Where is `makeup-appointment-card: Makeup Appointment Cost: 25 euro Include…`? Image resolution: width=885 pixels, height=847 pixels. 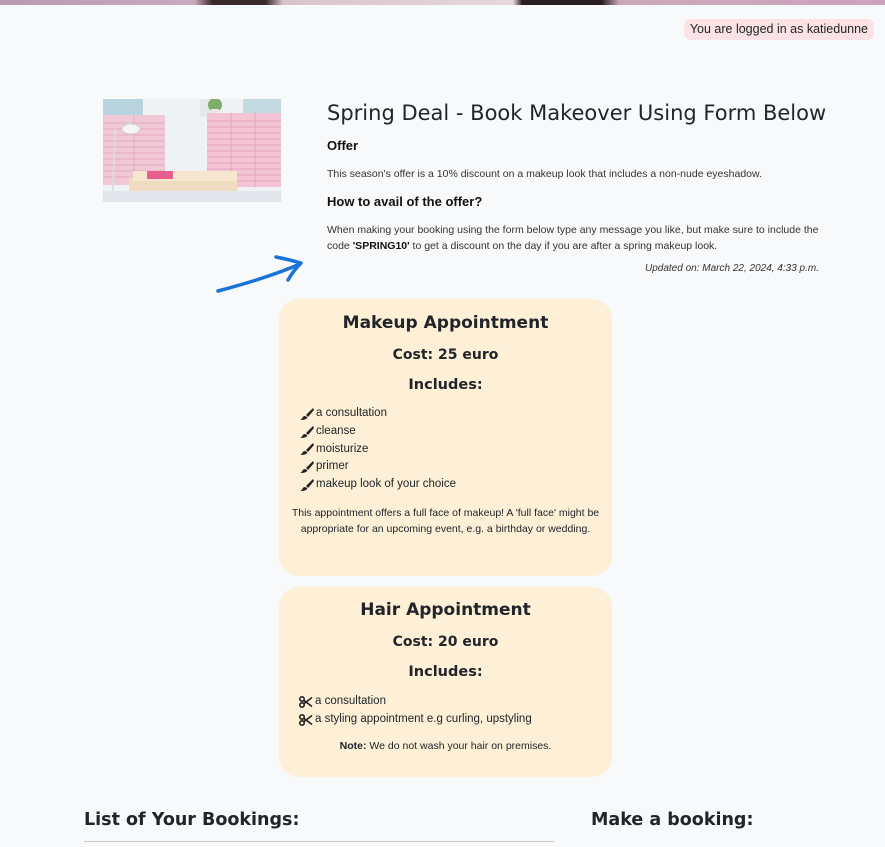
makeup-appointment-card: Makeup Appointment Cost: 25 euro Include… is located at coordinates (445, 437).